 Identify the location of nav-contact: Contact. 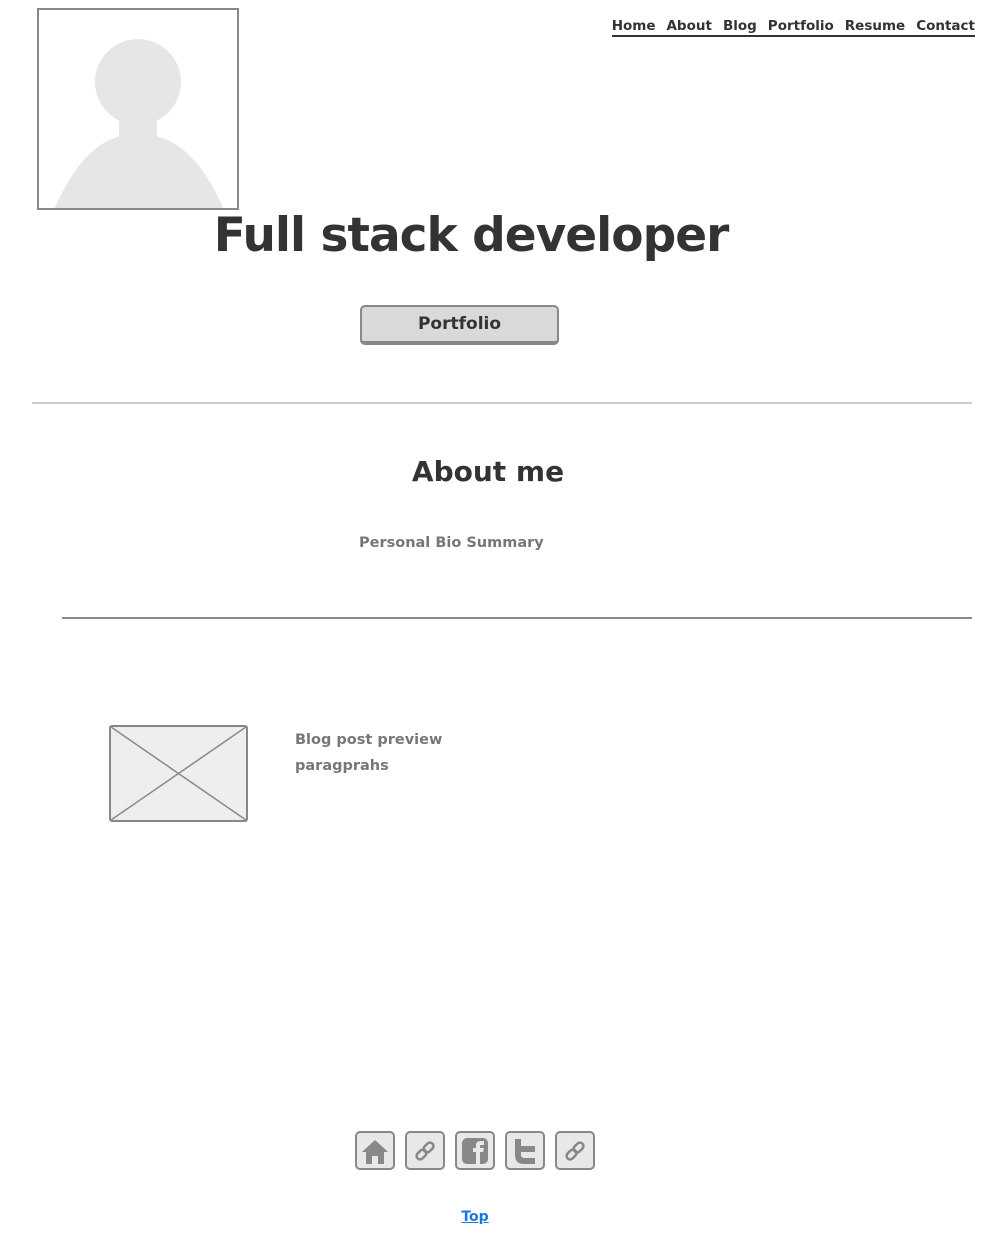
(945, 26).